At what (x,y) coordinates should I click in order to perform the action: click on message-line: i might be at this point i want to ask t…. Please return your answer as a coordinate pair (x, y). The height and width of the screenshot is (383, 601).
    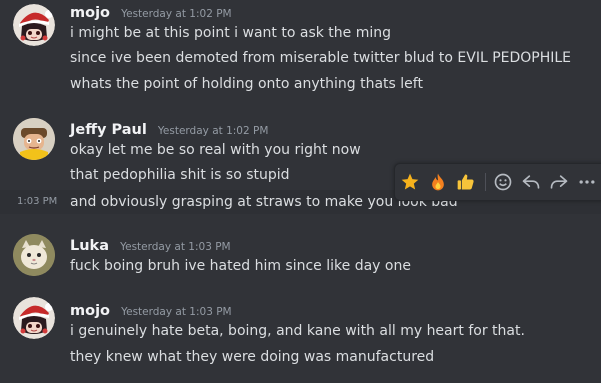
    Looking at the image, I should click on (231, 33).